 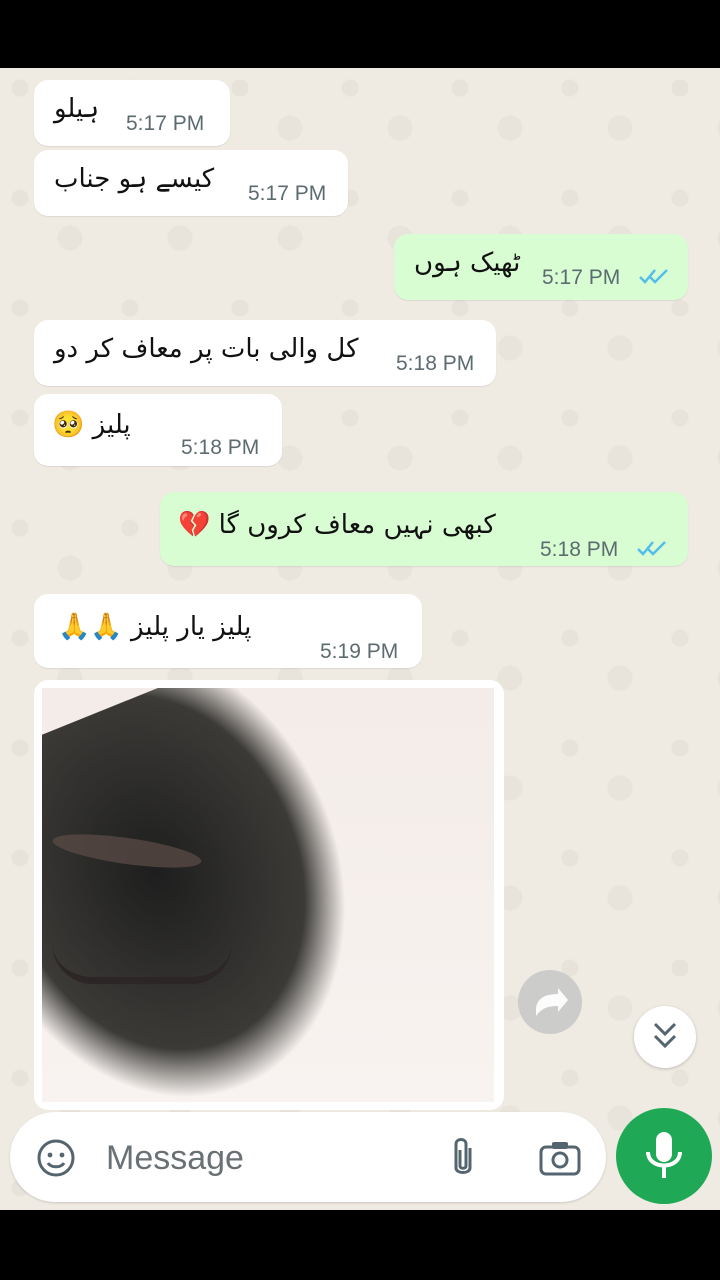 What do you see at coordinates (56, 1158) in the screenshot?
I see `sticker-icon` at bounding box center [56, 1158].